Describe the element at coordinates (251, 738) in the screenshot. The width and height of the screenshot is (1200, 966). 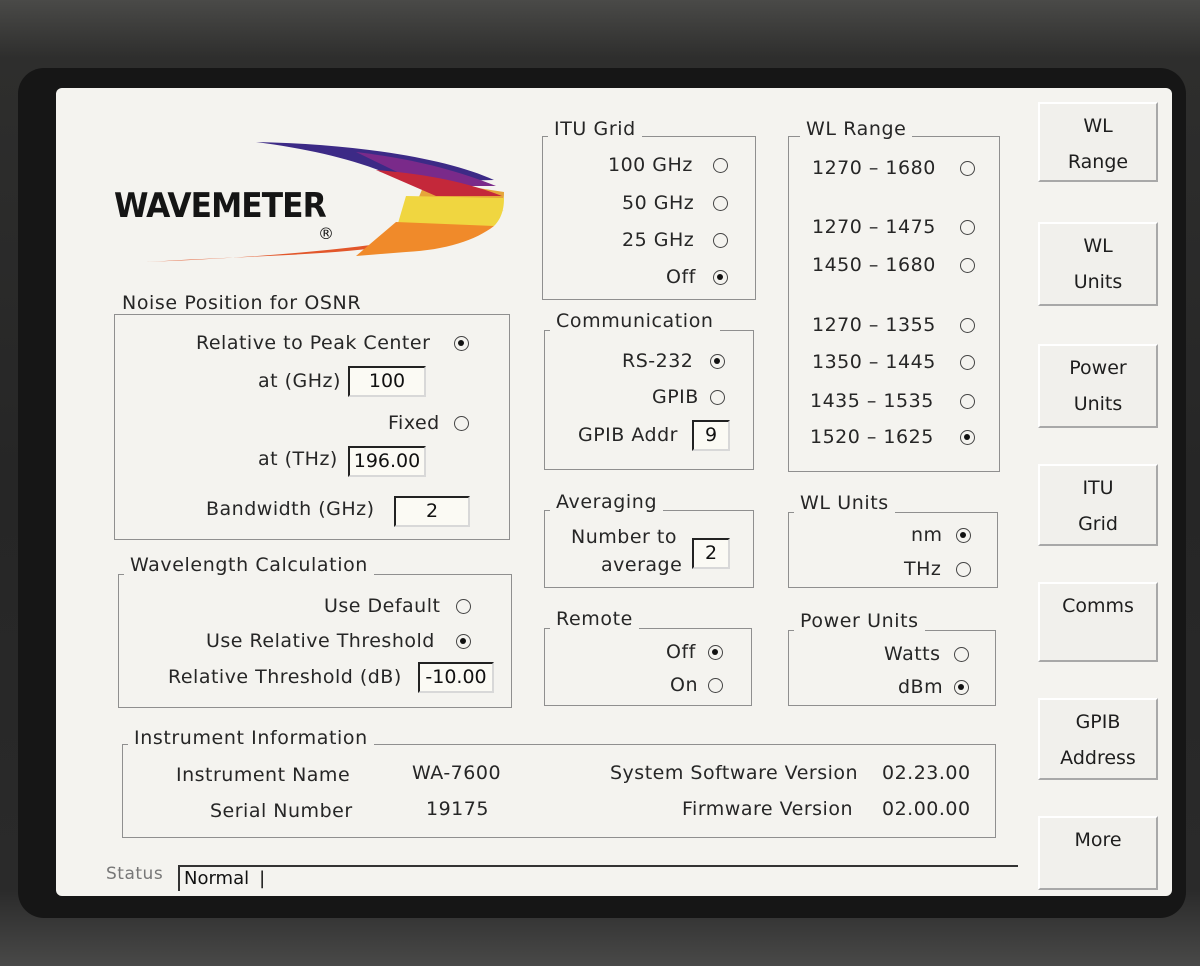
I see `instrument-info-title: Instrument Information` at that location.